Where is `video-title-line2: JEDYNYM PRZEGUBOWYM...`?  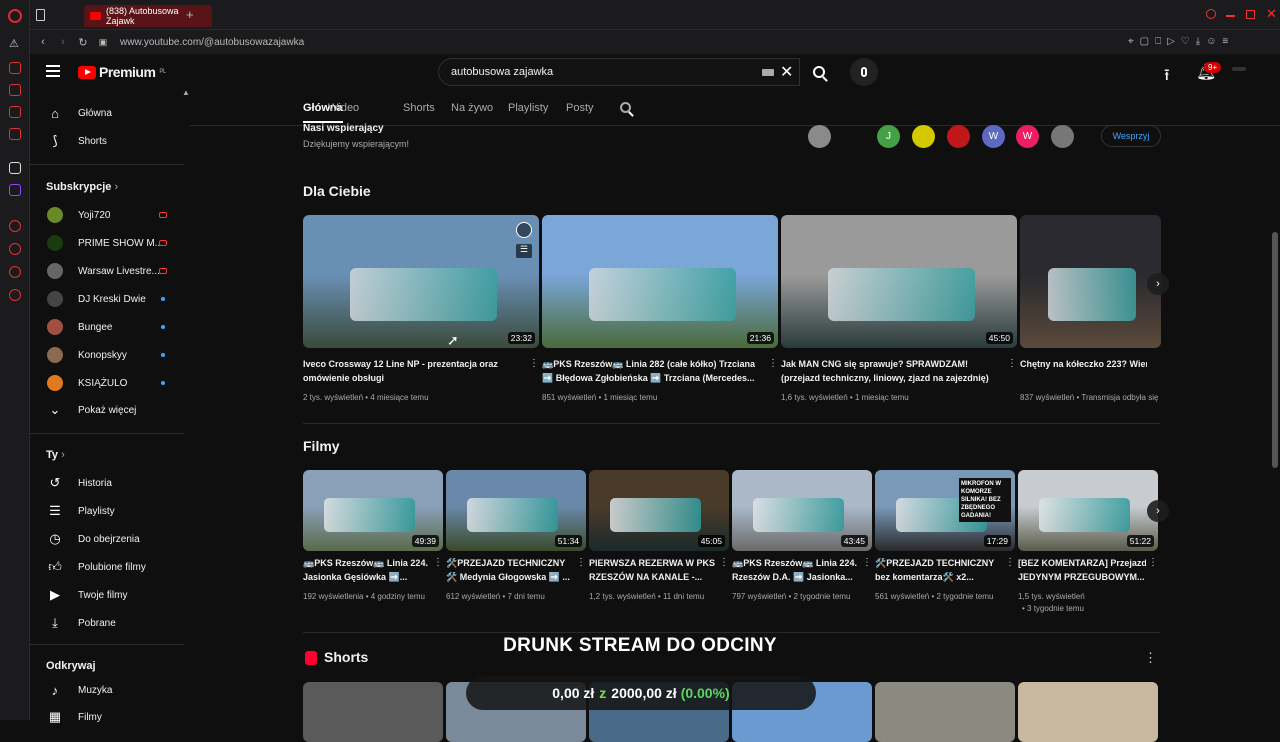 video-title-line2: JEDYNYM PRZEGUBOWYM... is located at coordinates (1082, 577).